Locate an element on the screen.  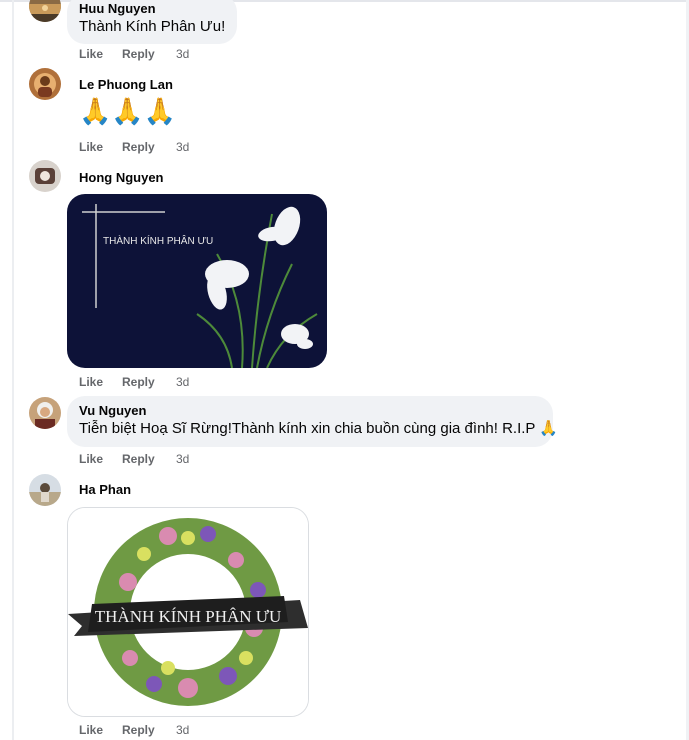
comment-emoji: 🙏🙏🙏 is located at coordinates (128, 111).